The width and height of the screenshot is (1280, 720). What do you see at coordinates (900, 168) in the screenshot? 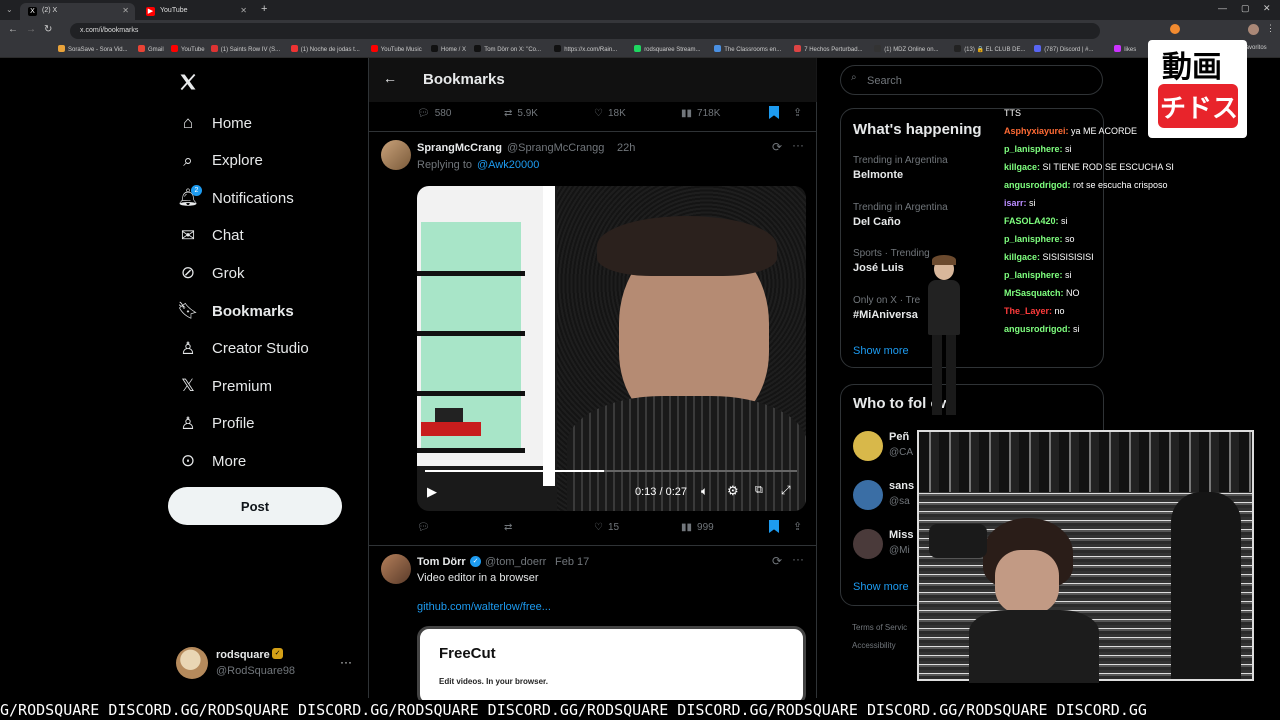
I see `trend-item: Trending in Argentina Belmonte` at bounding box center [900, 168].